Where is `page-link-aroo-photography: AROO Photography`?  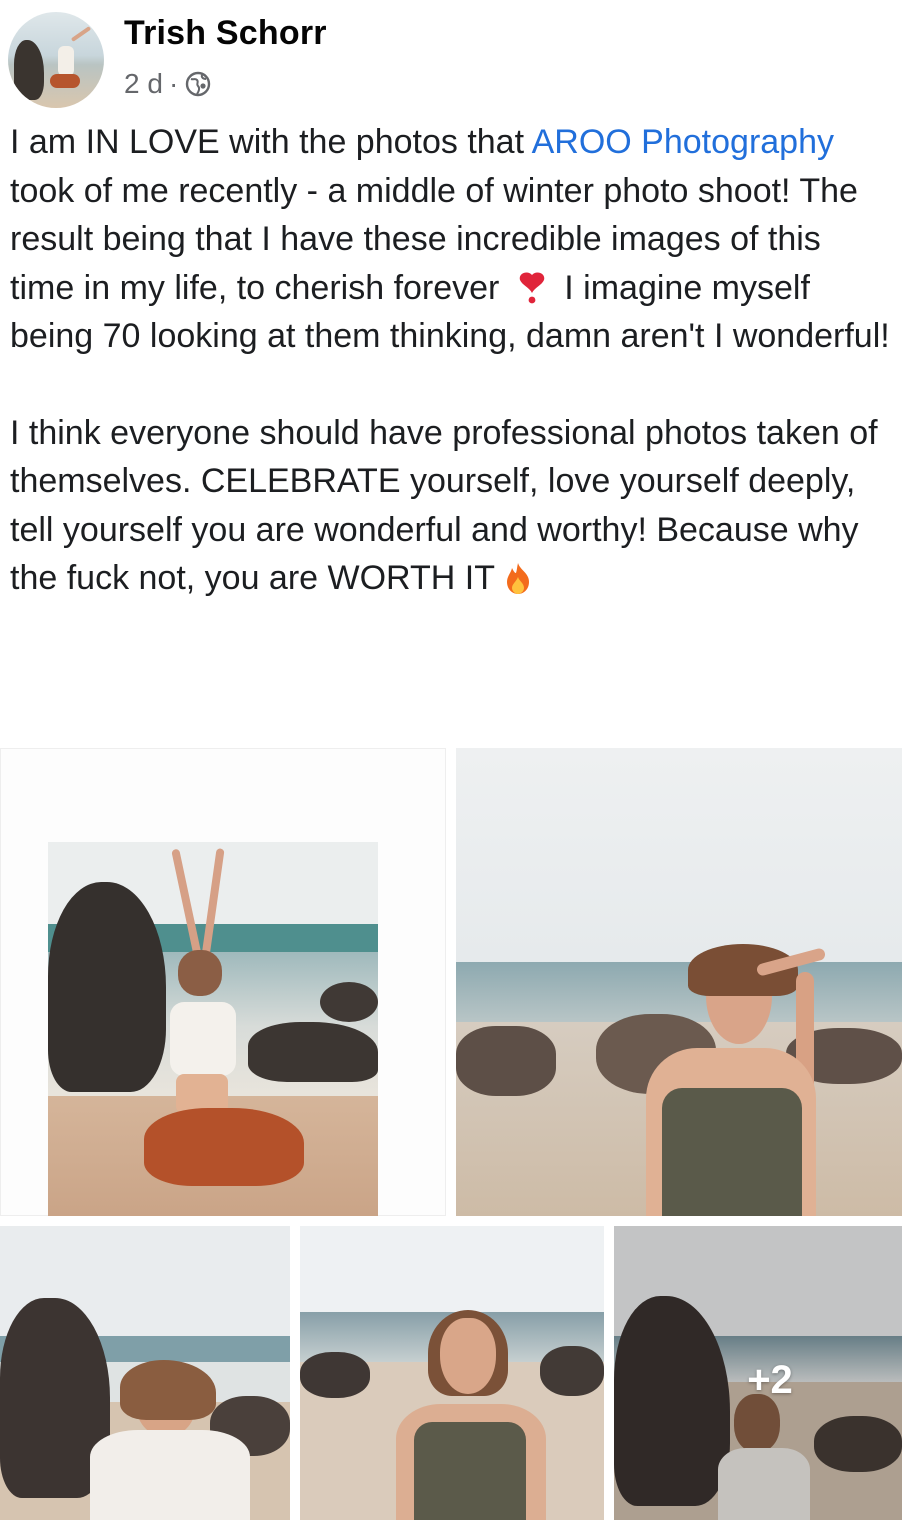
page-link-aroo-photography: AROO Photography is located at coordinates (683, 142).